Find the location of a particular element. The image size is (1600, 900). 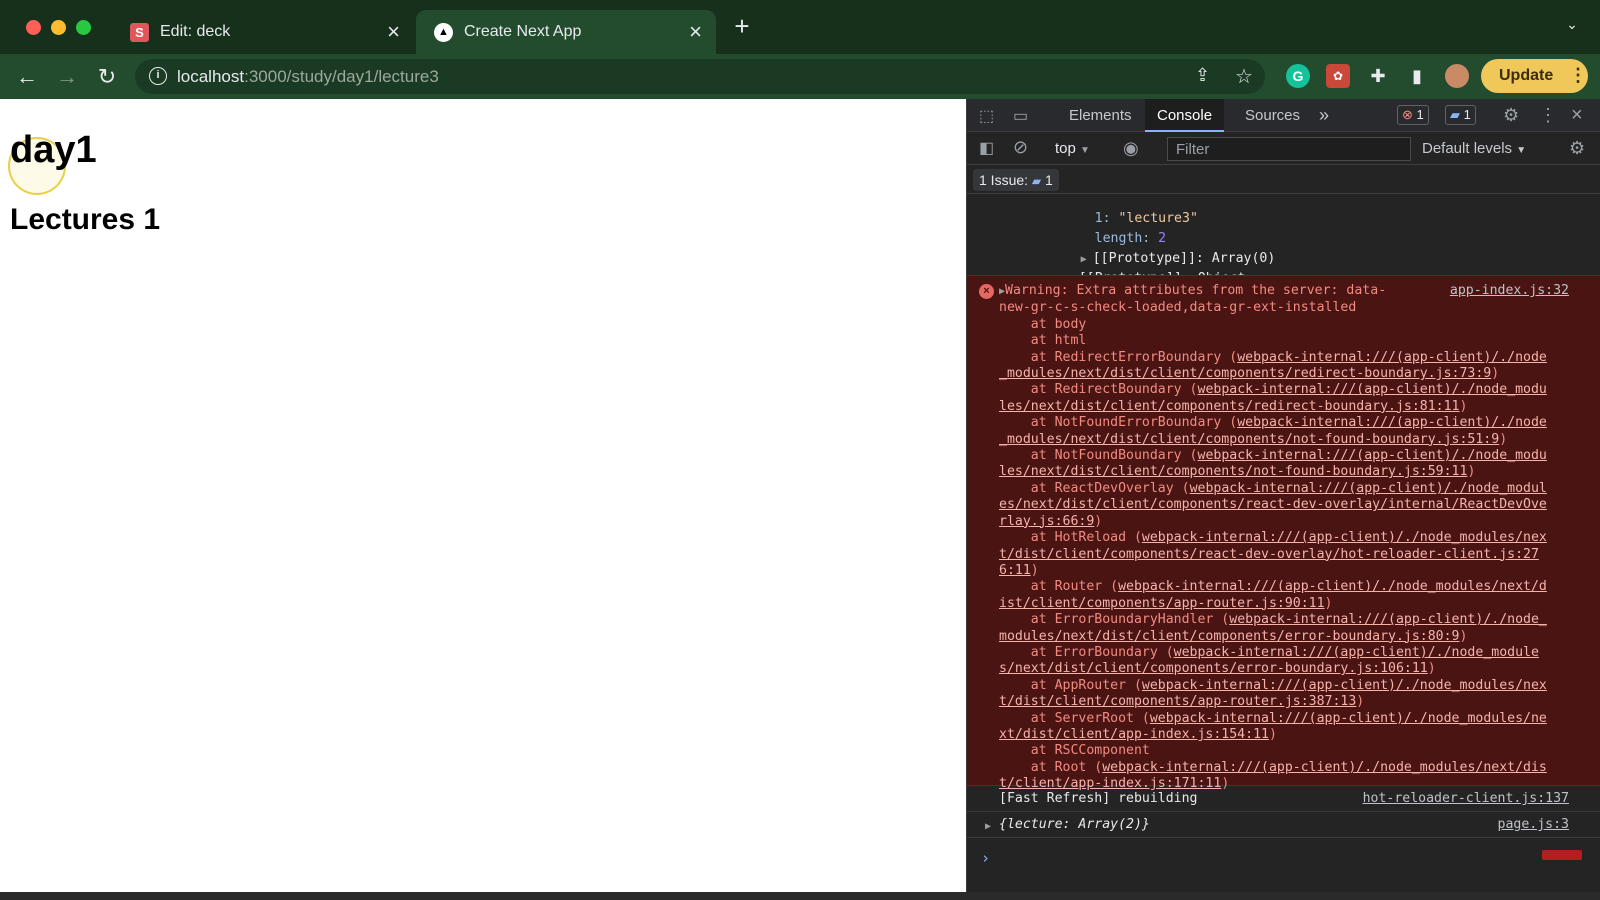

issues-button: 1 Issue: ▰ 1 is located at coordinates (1016, 180).